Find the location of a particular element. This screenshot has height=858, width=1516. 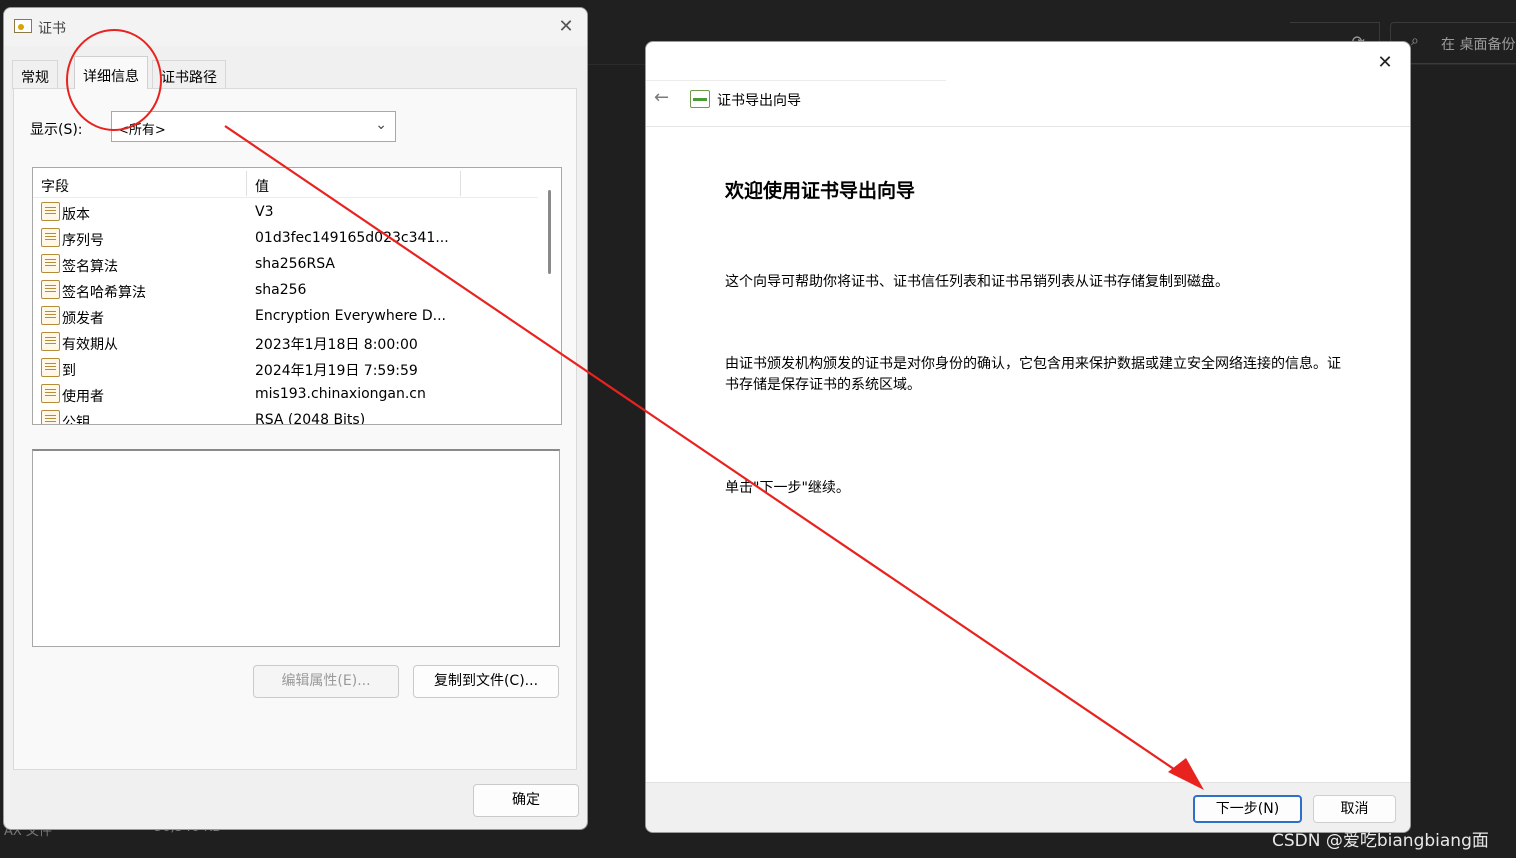

field-name: 到 is located at coordinates (69, 371).